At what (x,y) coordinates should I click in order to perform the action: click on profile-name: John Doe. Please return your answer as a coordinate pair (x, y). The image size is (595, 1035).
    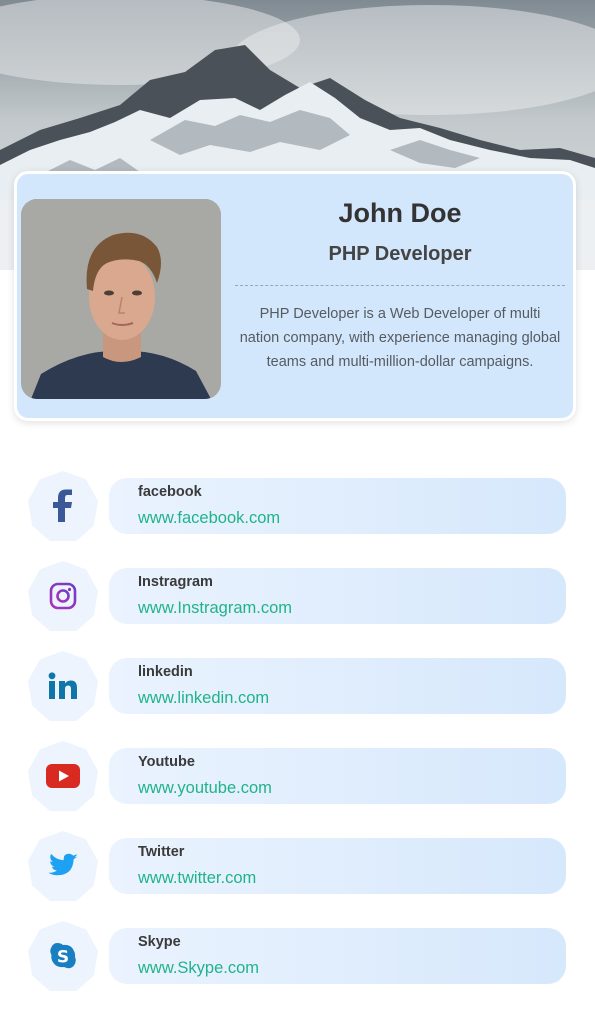
    Looking at the image, I should click on (400, 213).